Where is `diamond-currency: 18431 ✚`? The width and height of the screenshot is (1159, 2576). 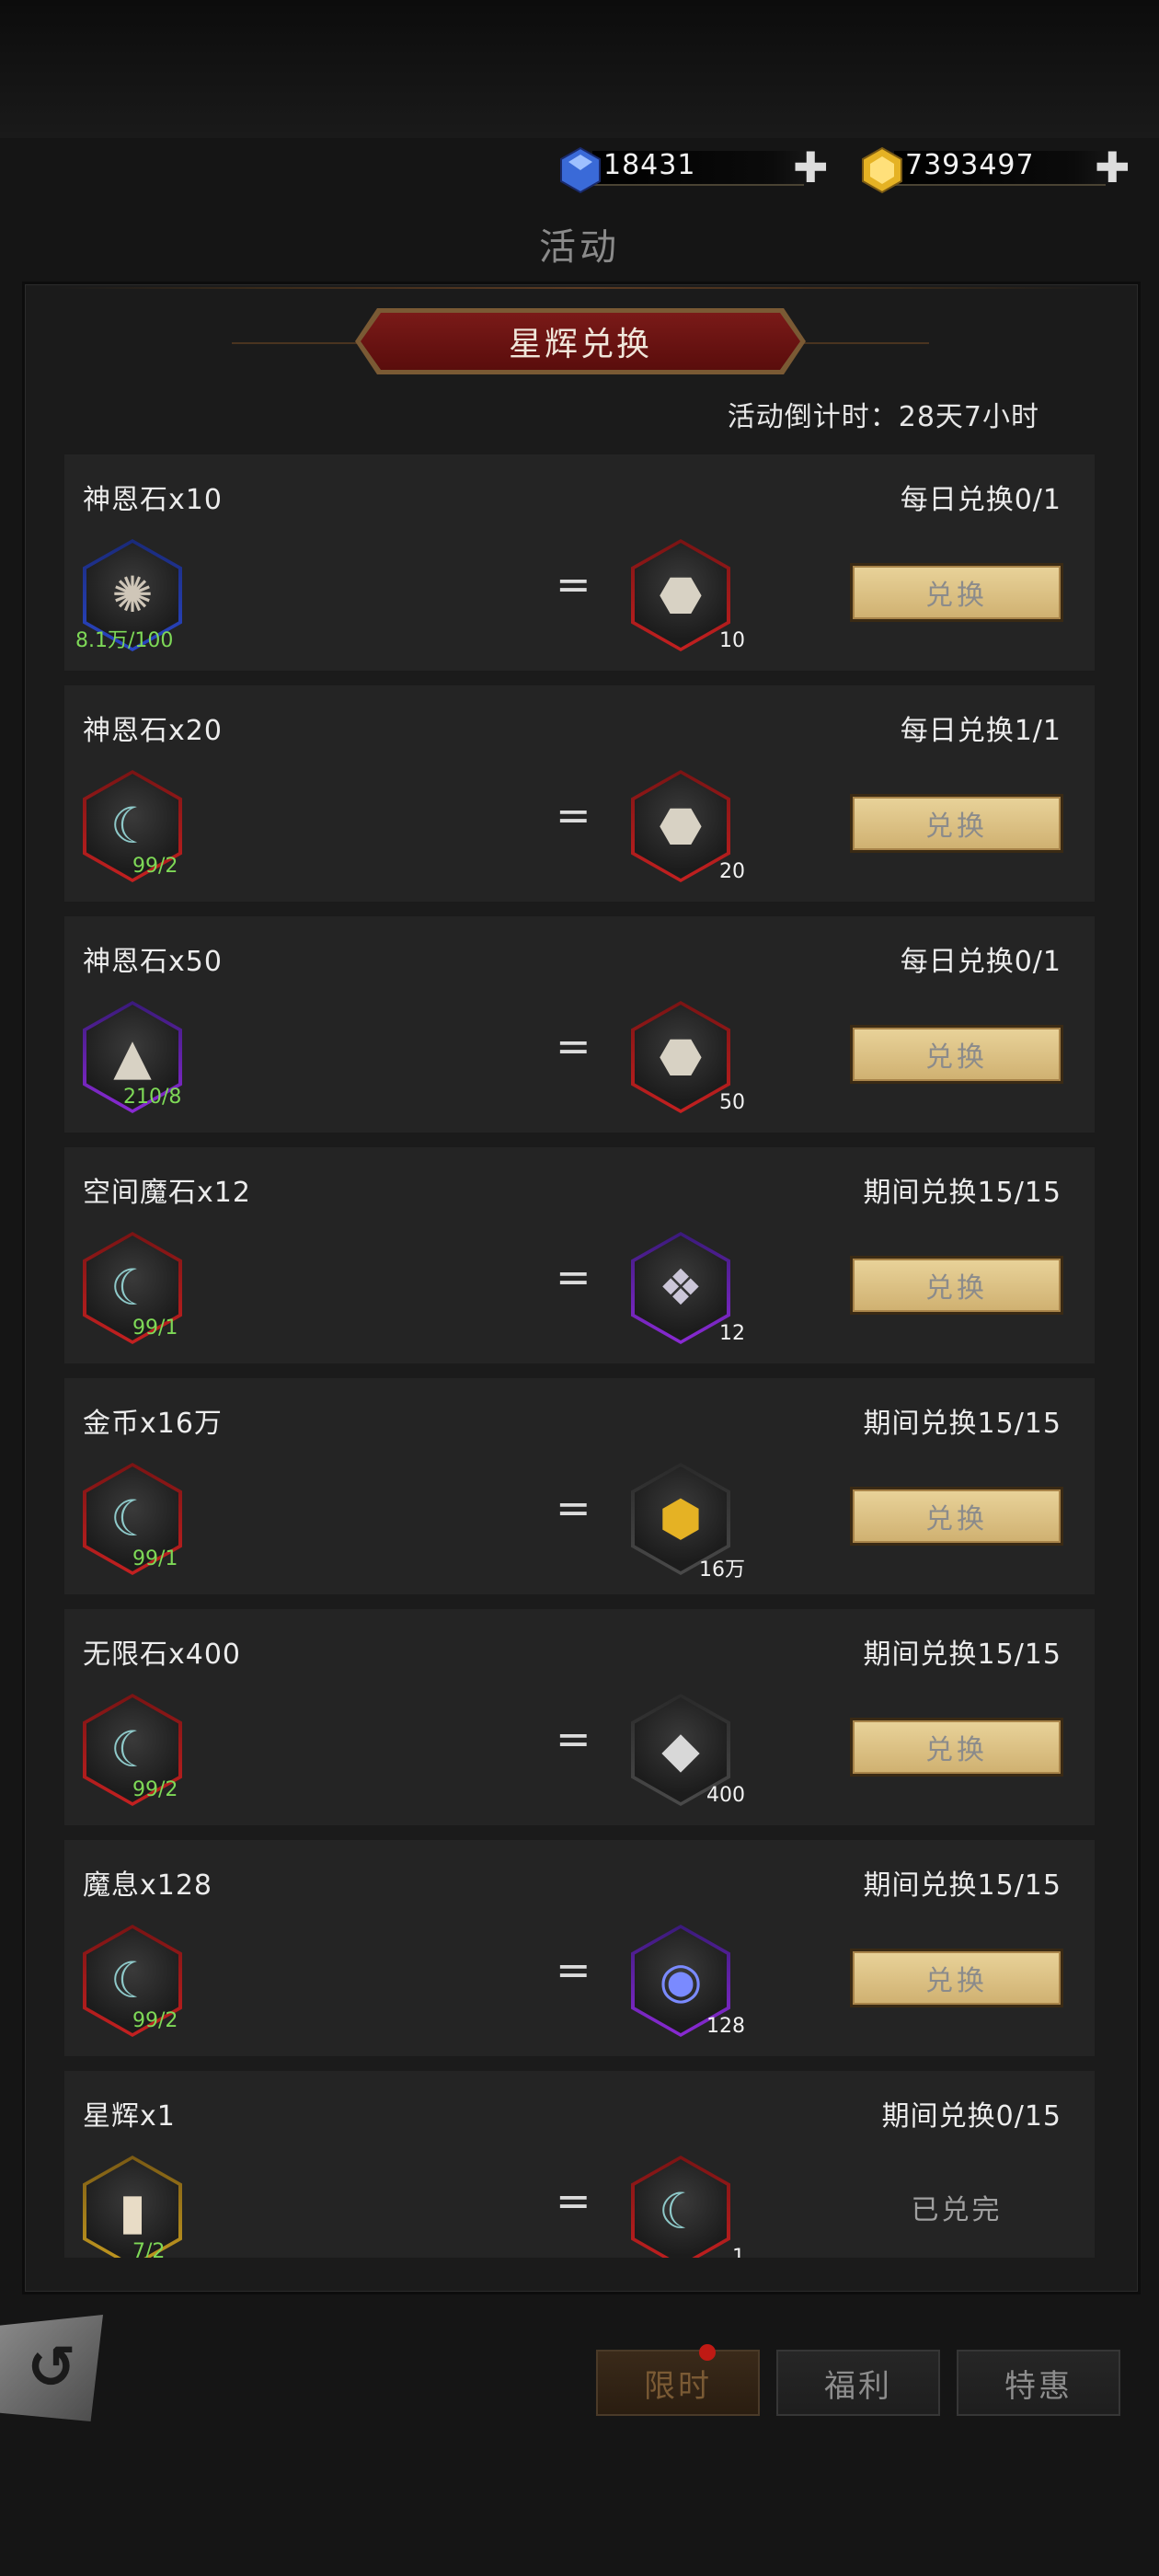
diamond-currency: 18431 ✚ is located at coordinates (694, 169).